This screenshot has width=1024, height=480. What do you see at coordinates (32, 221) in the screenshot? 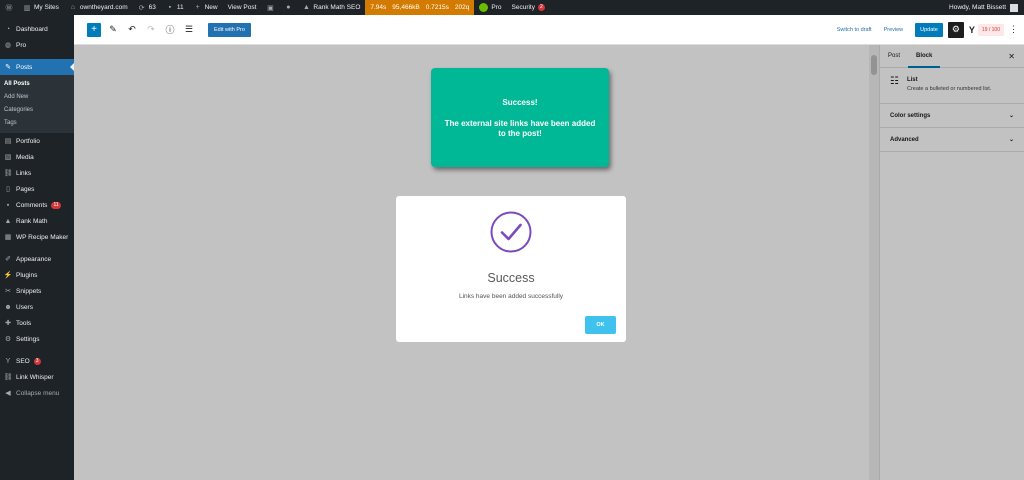
I see `sidebar-item-label: Rank Math` at bounding box center [32, 221].